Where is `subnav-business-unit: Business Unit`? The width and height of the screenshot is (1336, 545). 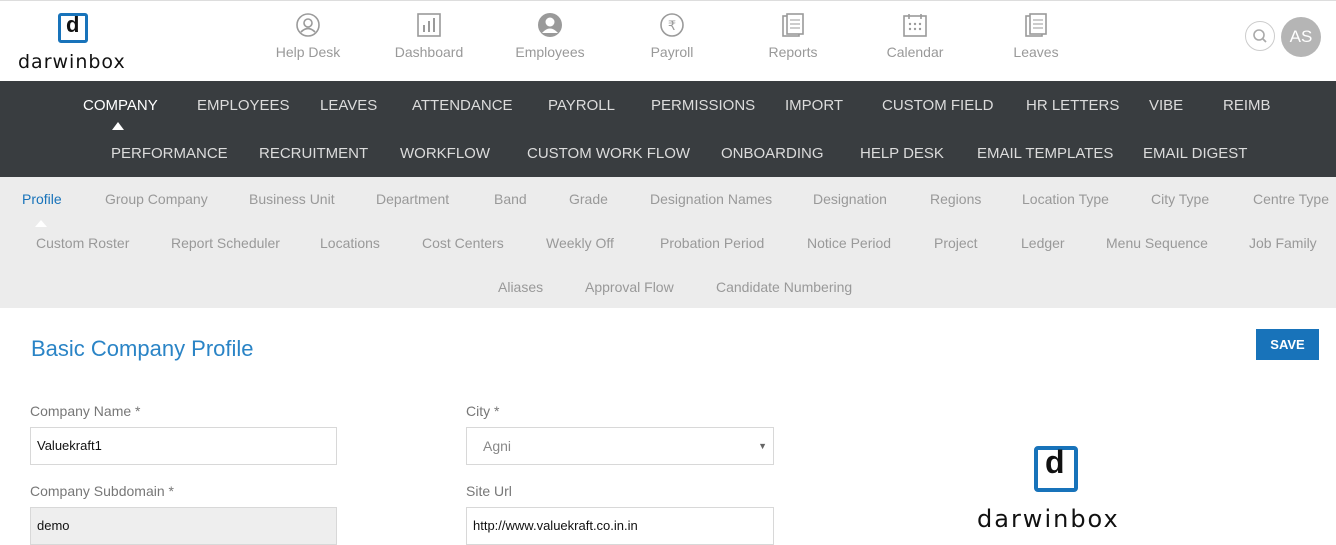 subnav-business-unit: Business Unit is located at coordinates (292, 199).